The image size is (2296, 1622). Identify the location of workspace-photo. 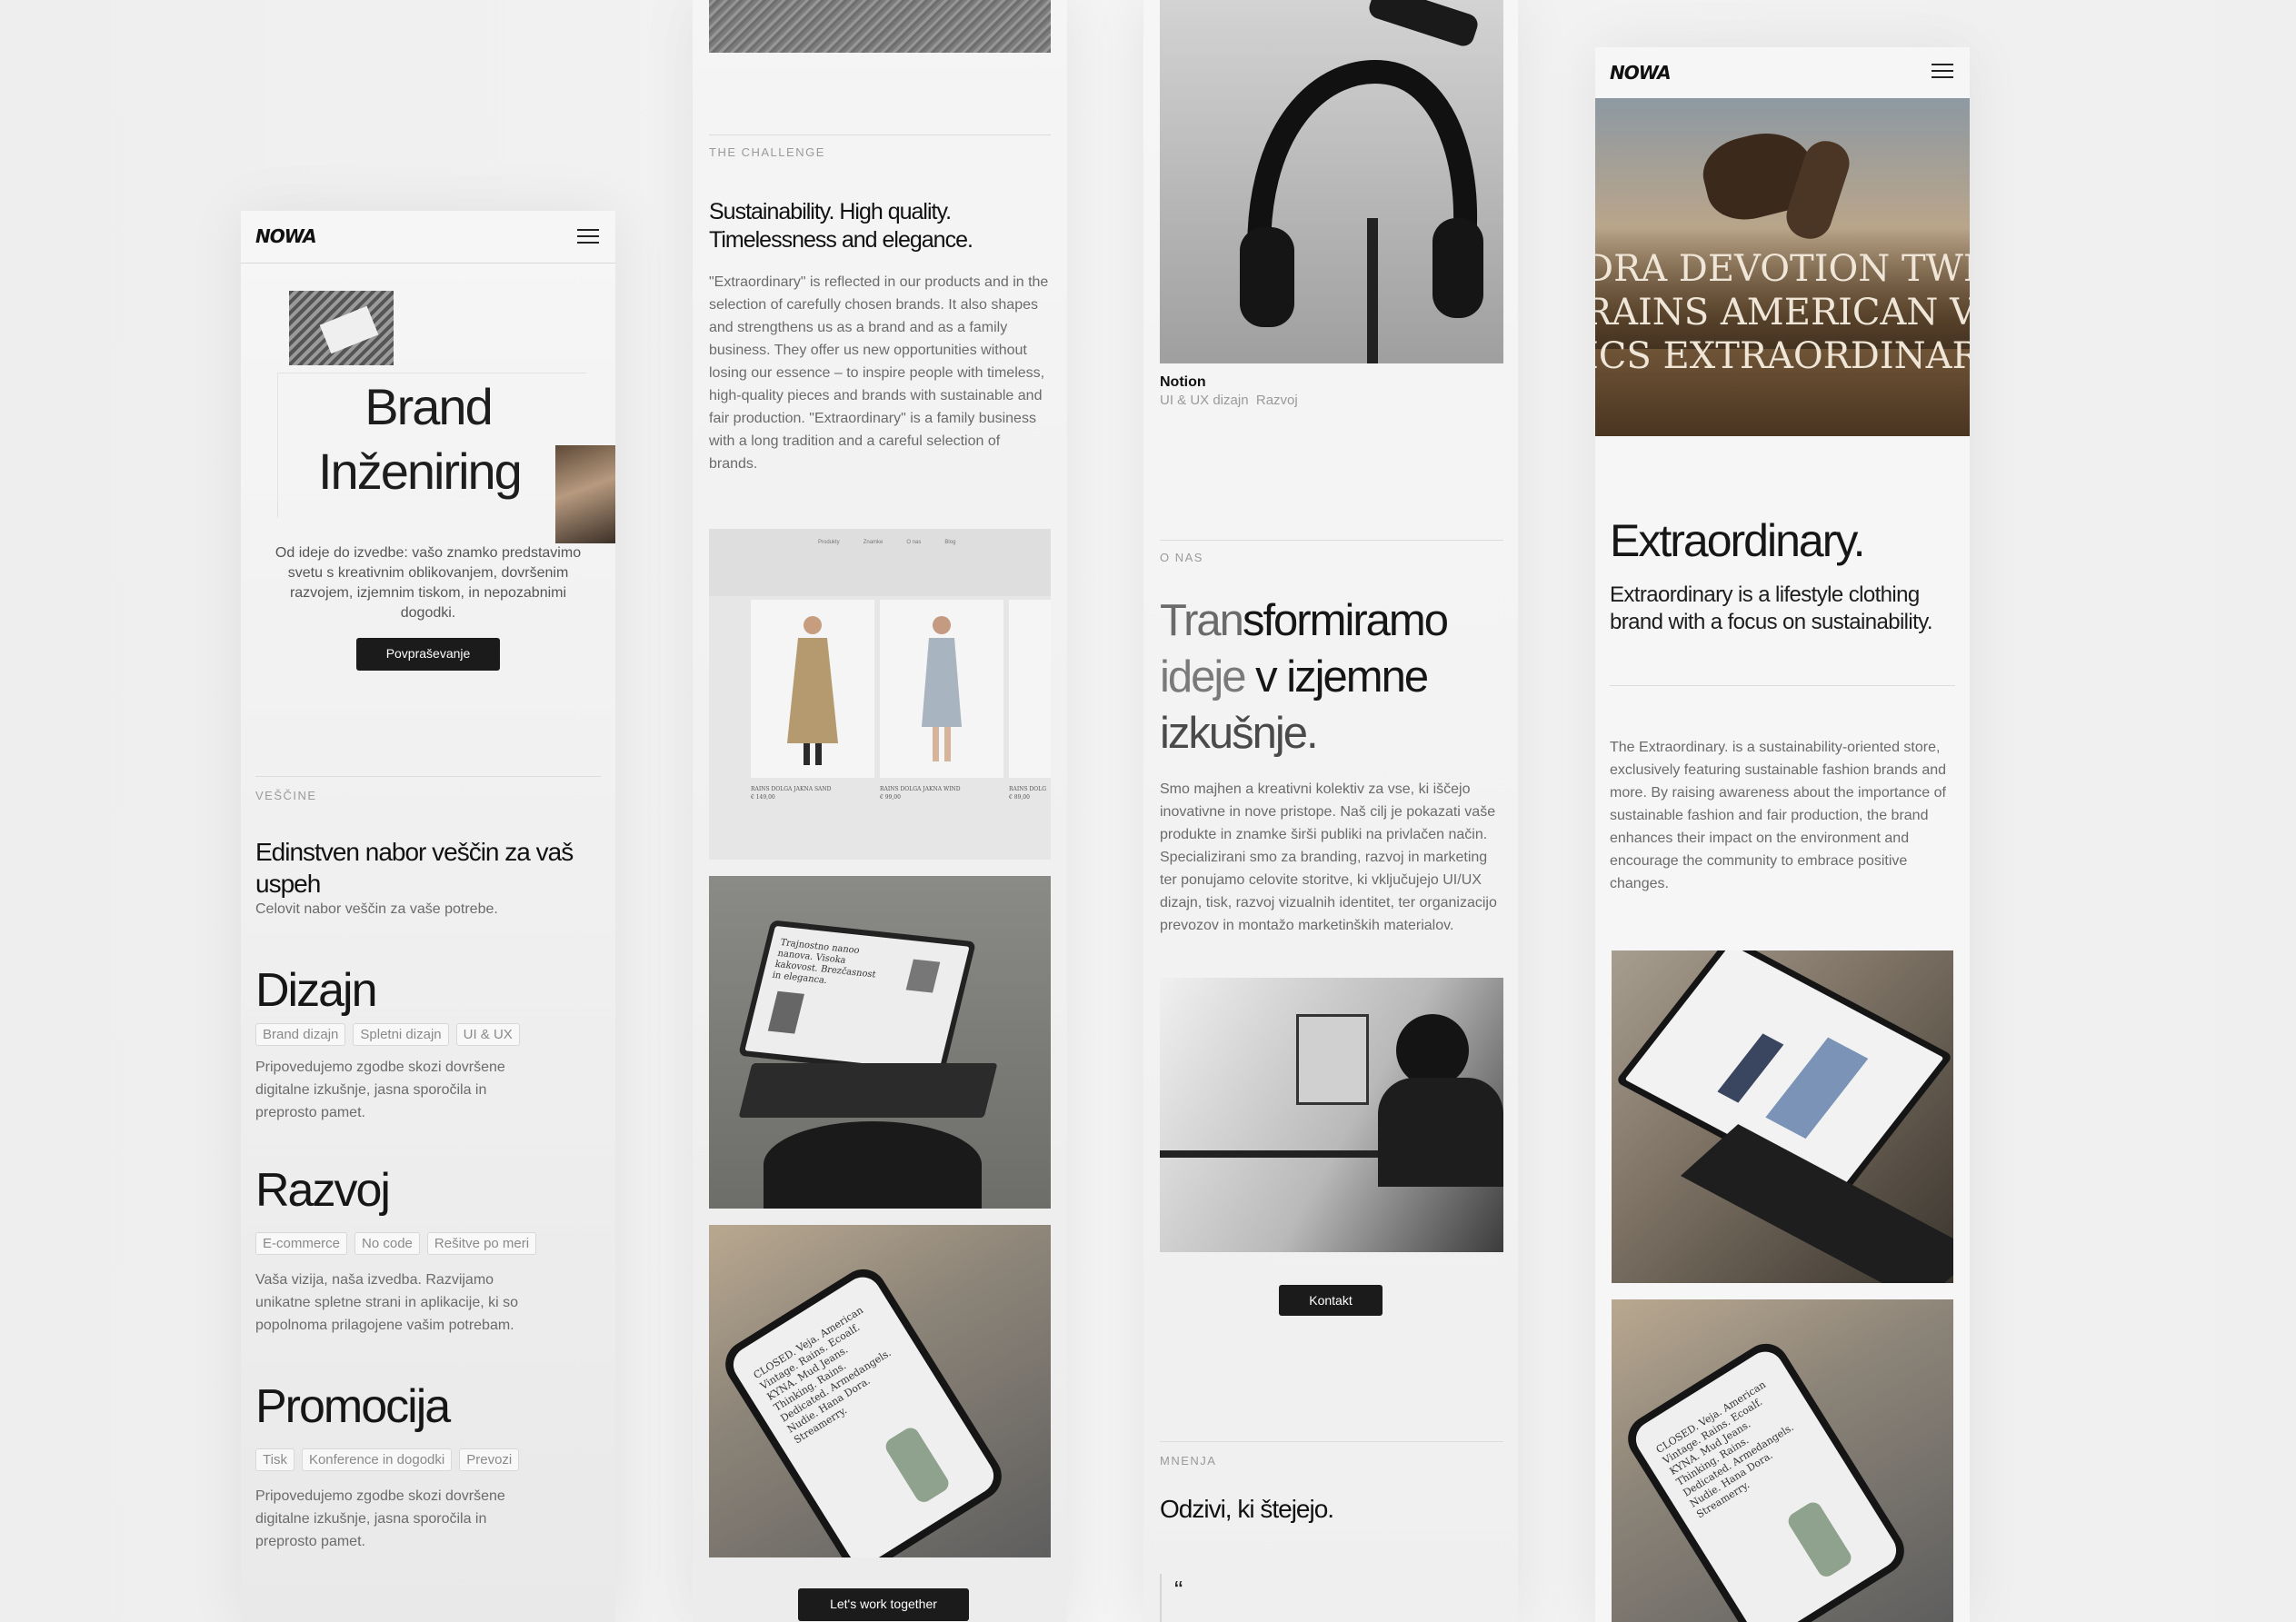
(1331, 1115).